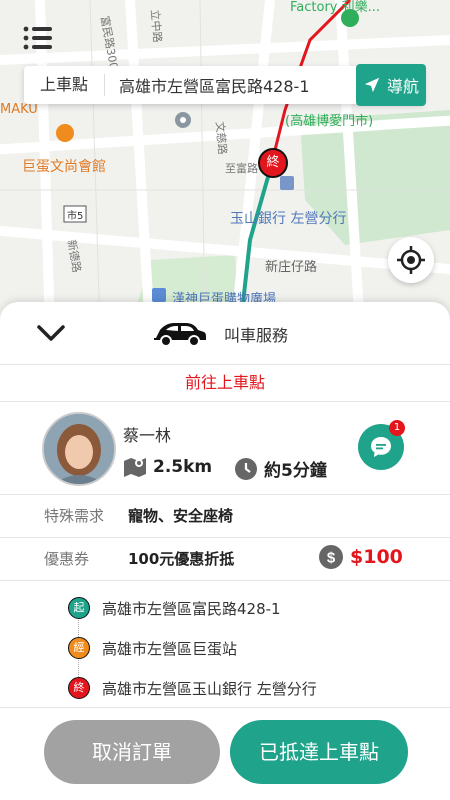 The width and height of the screenshot is (450, 800). I want to click on navigate-label: 導航, so click(402, 86).